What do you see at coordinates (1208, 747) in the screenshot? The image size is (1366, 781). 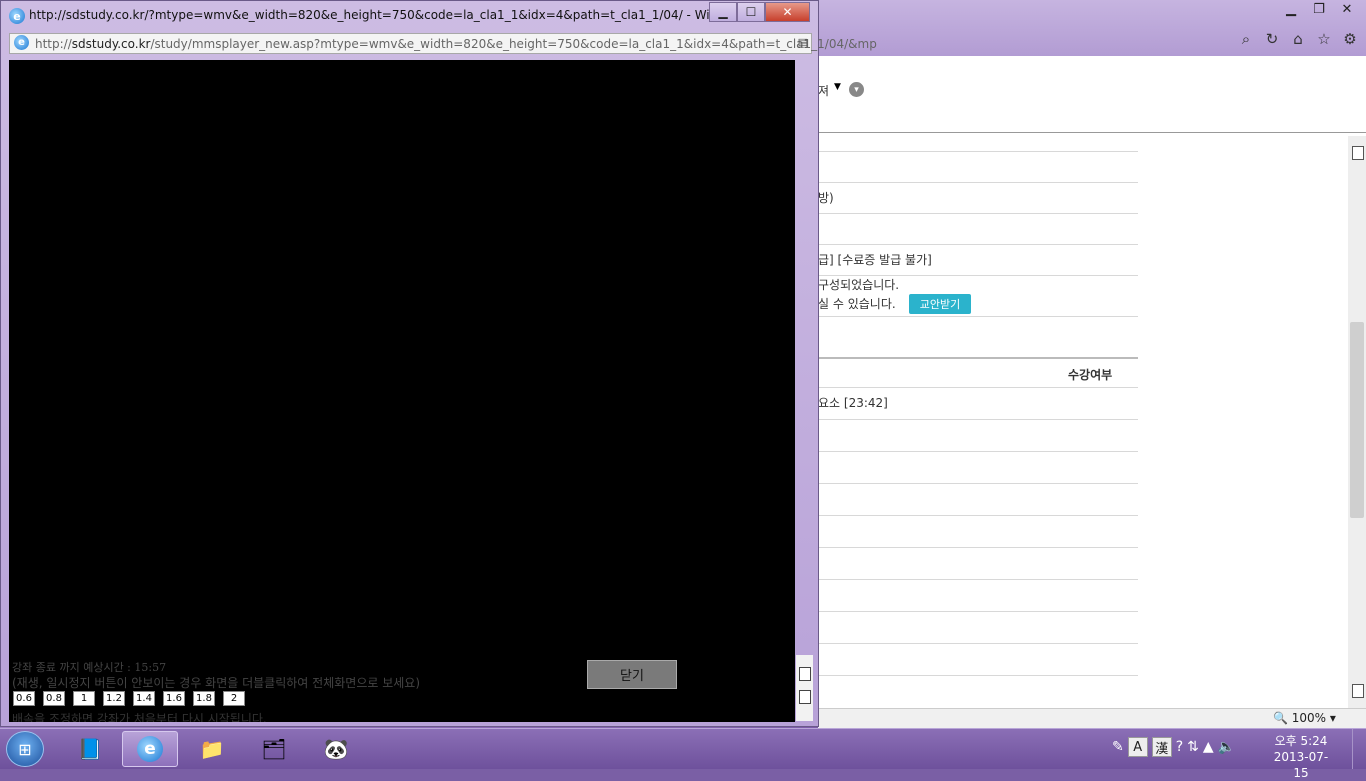 I see `show-hidden-icons: ▲` at bounding box center [1208, 747].